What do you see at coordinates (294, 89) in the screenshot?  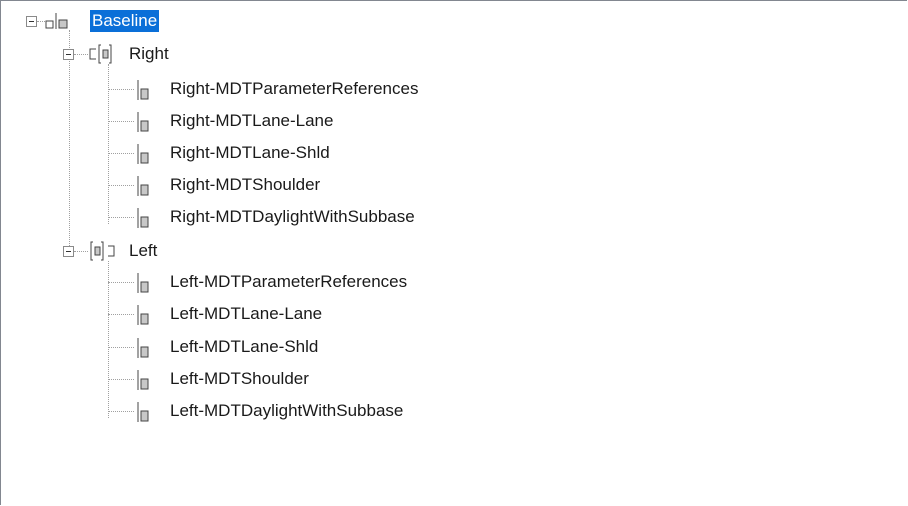 I see `tree-node-label: Right-MDTParameterReferences` at bounding box center [294, 89].